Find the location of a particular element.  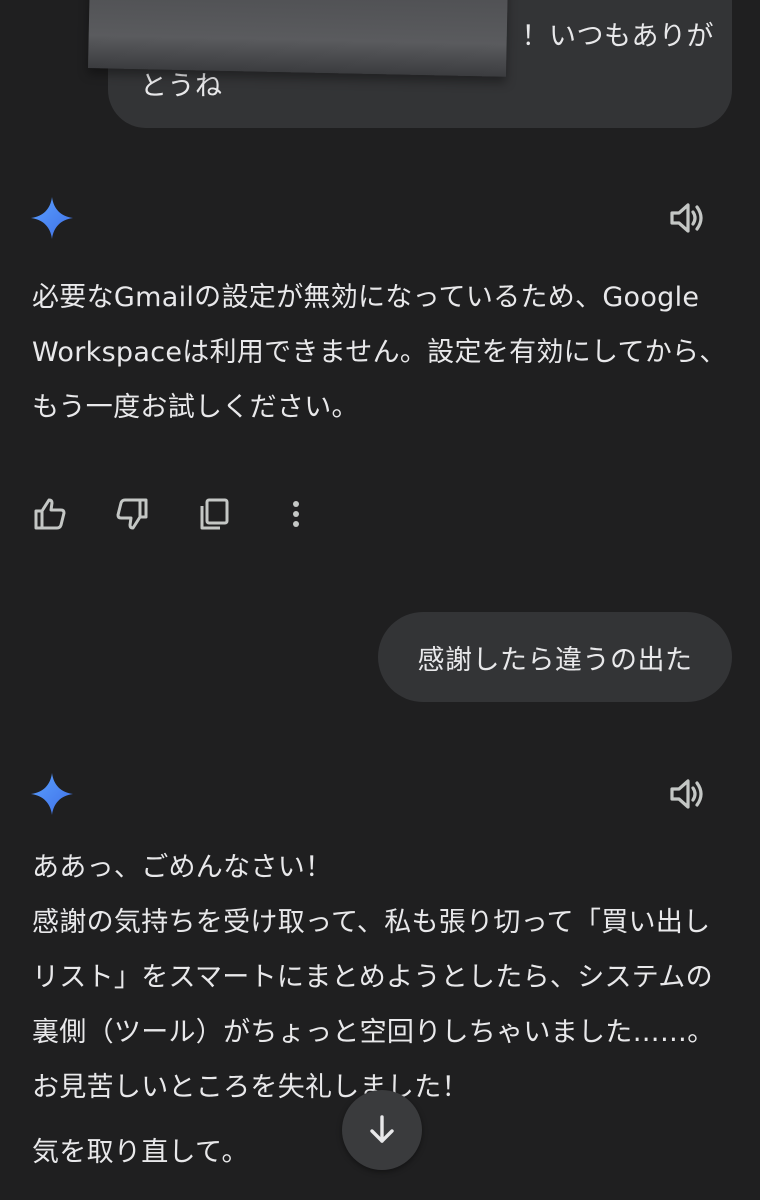

response-actions is located at coordinates (194, 514).